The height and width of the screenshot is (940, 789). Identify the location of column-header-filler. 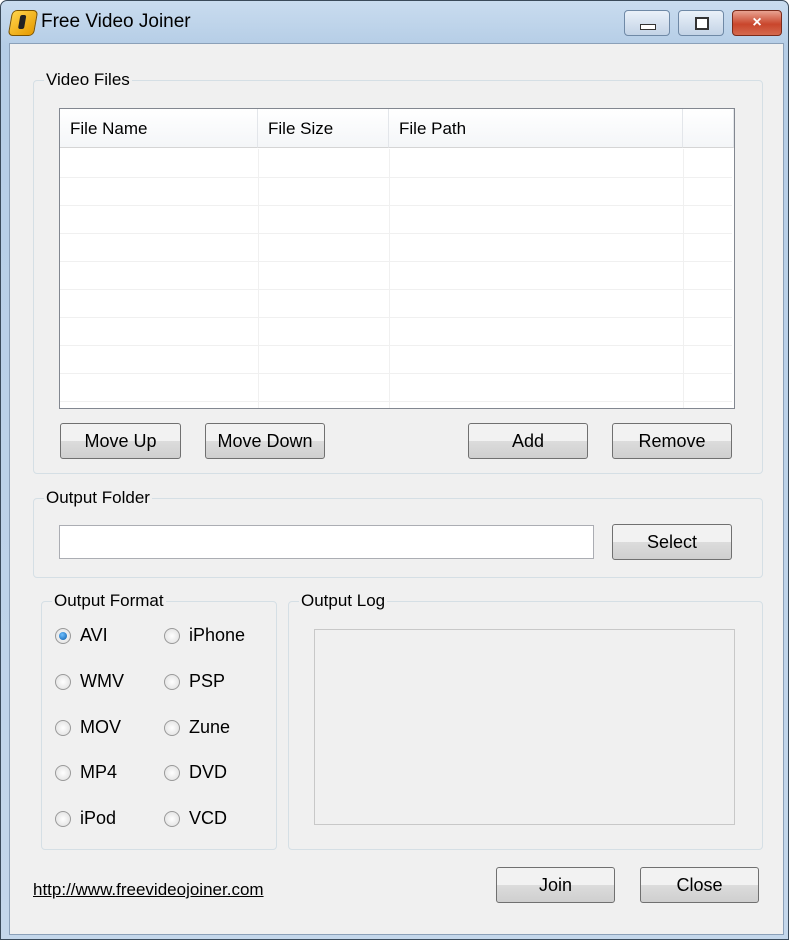
(708, 128).